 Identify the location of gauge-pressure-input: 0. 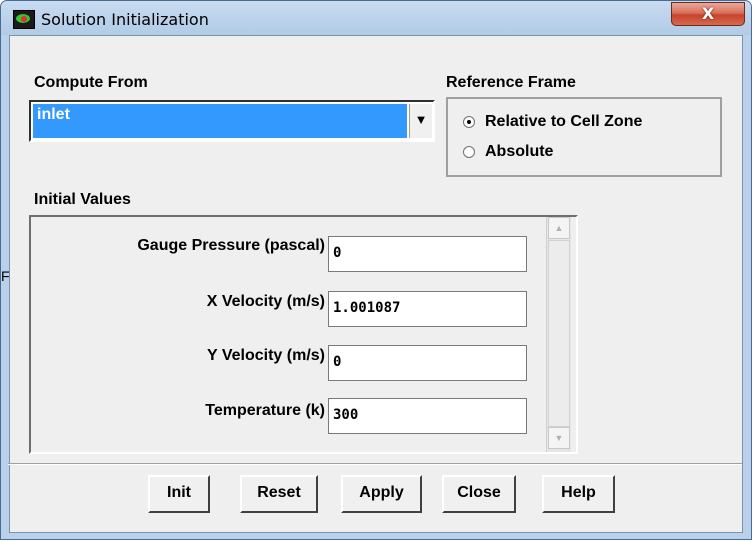
(427, 254).